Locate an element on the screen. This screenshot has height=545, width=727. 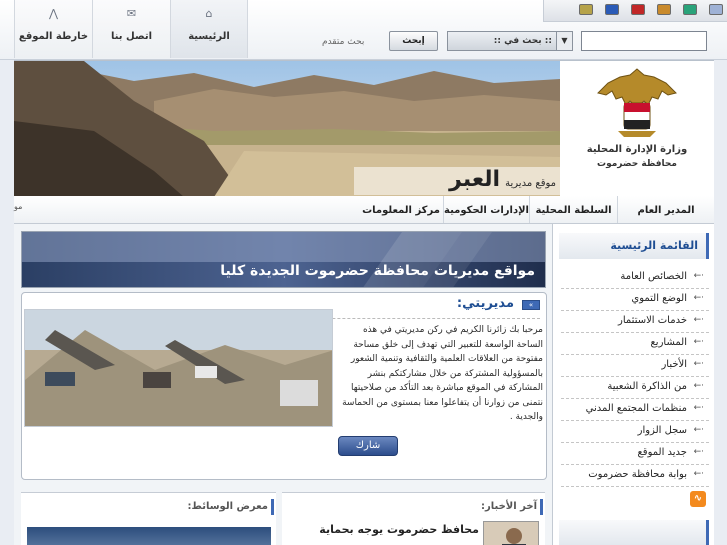
participate-button: شارك is located at coordinates (368, 446).